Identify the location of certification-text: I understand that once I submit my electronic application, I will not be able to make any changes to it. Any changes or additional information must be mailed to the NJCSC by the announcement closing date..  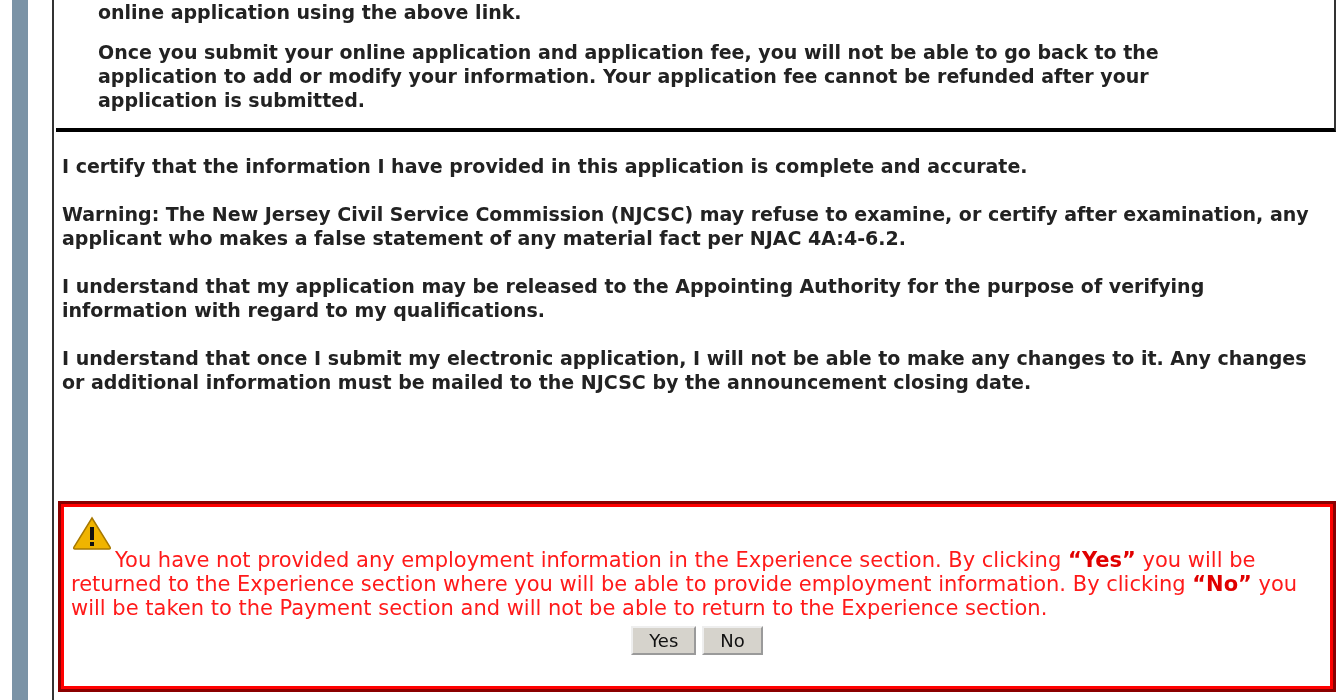
(685, 370).